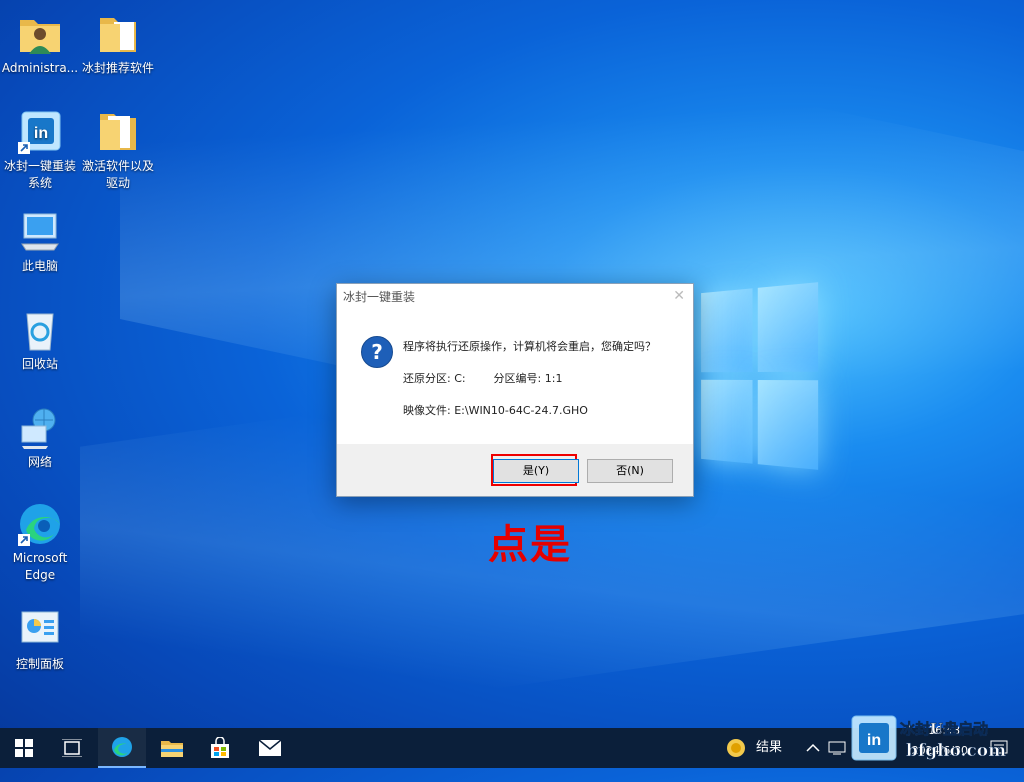 The width and height of the screenshot is (1024, 782). Describe the element at coordinates (813, 748) in the screenshot. I see `chevron-up-icon` at that location.